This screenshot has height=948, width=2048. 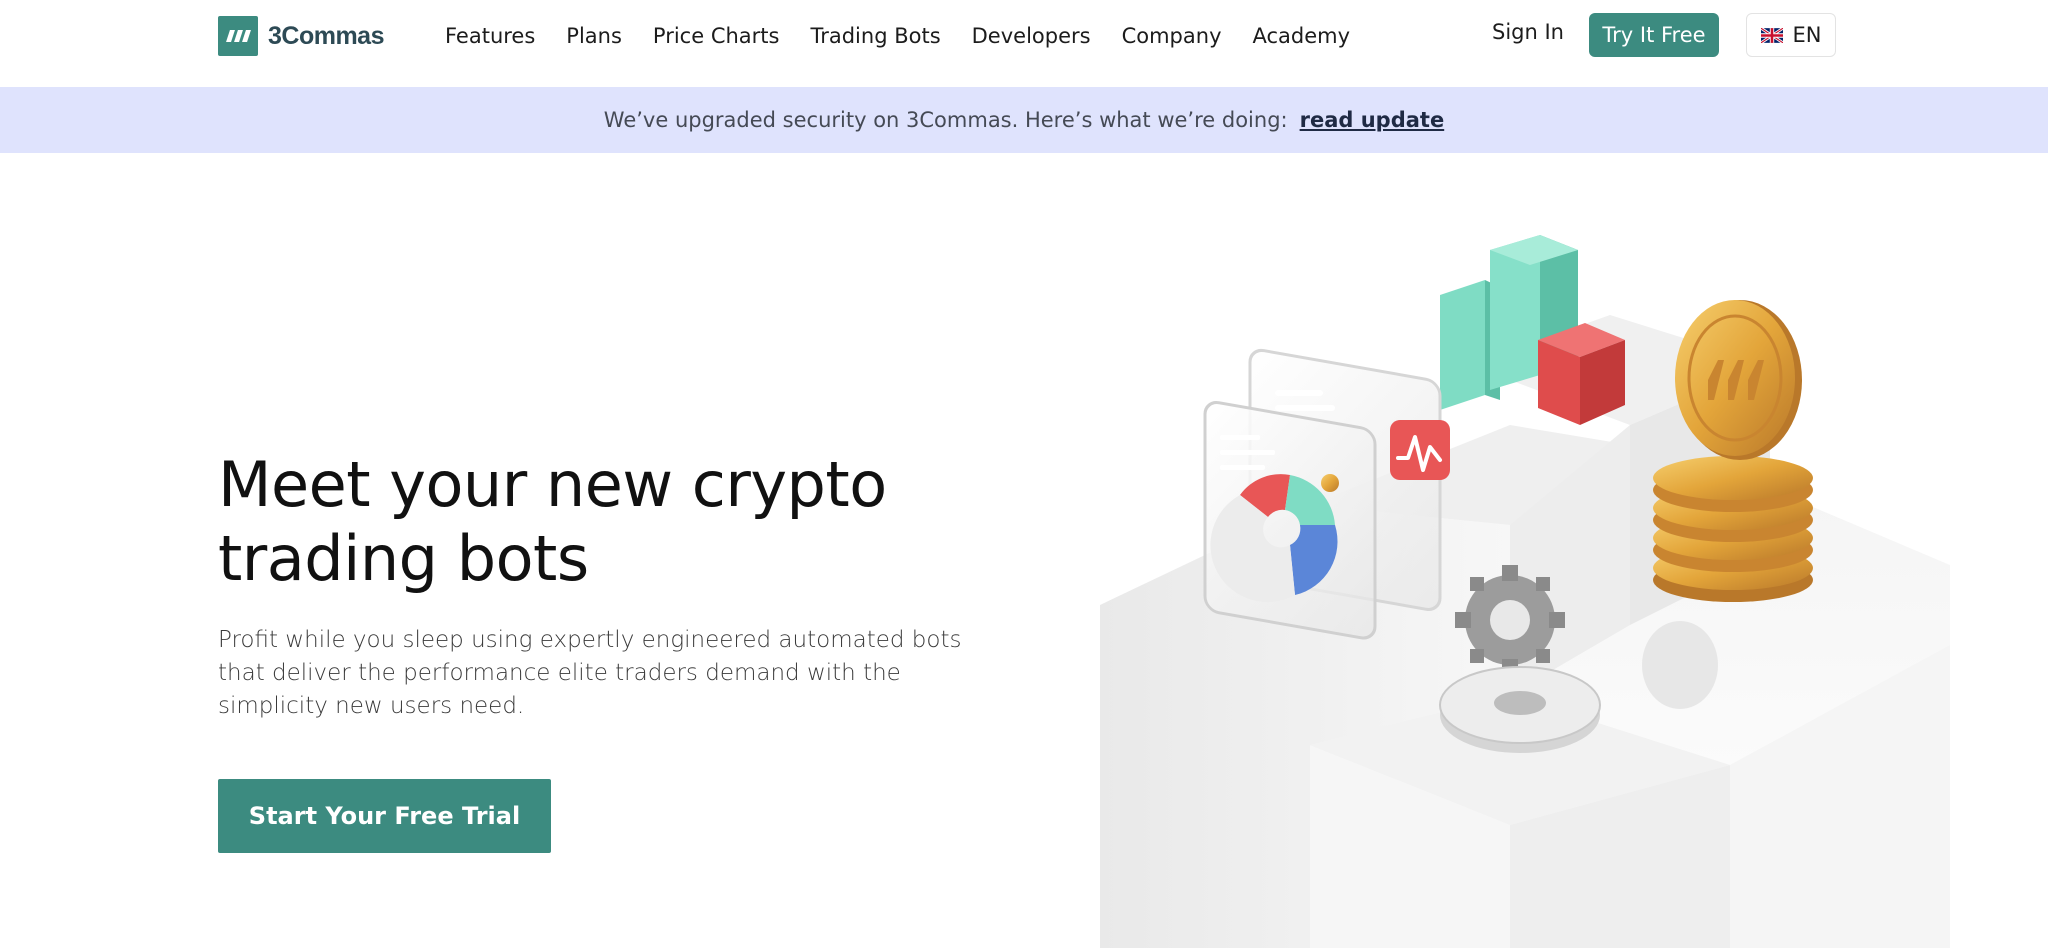 What do you see at coordinates (384, 816) in the screenshot?
I see `start-free-trial-button: Start Your Free Trial` at bounding box center [384, 816].